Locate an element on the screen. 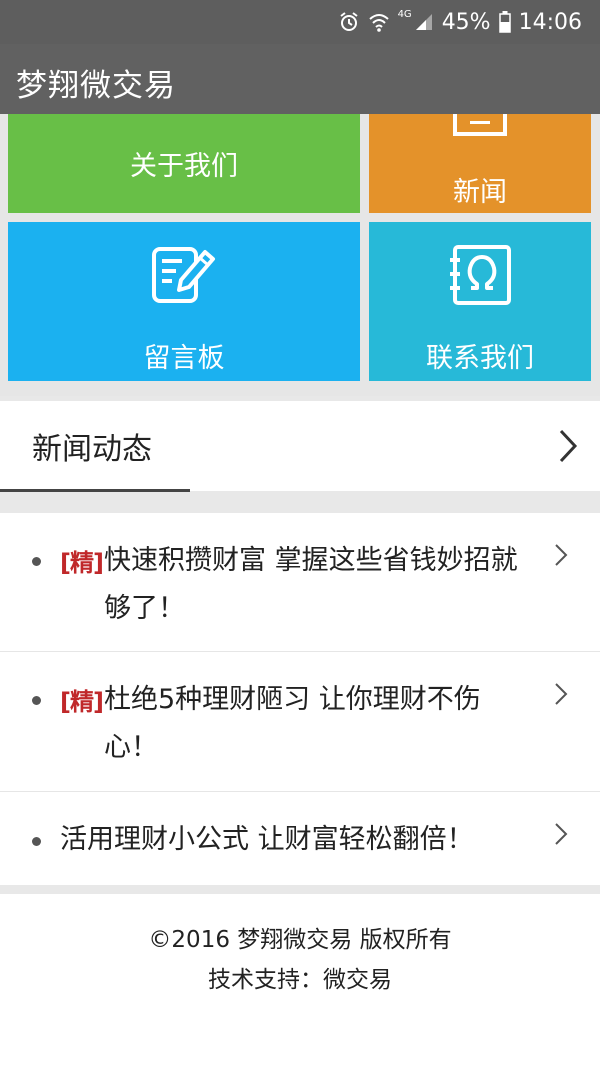 The image size is (600, 1067). news-title: 快速积攒财富 掌握这些省钱妙招就够了！ is located at coordinates (311, 584).